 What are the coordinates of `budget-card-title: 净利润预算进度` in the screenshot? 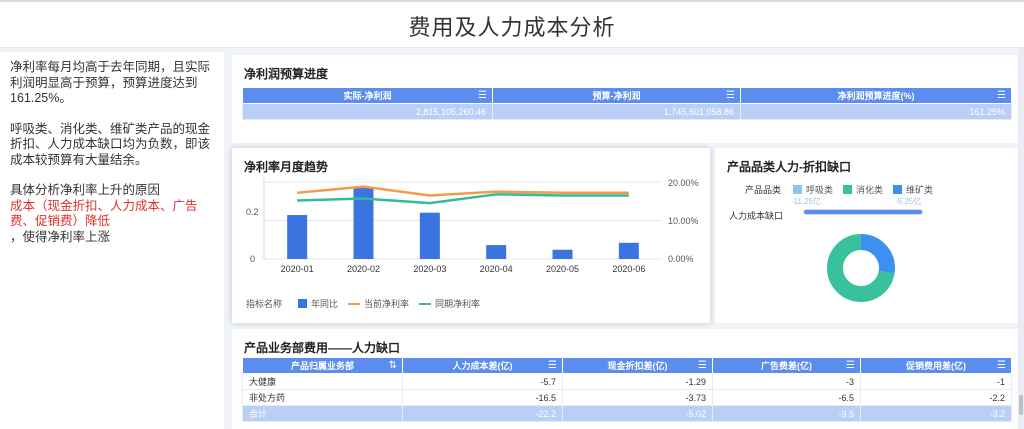 It's located at (286, 74).